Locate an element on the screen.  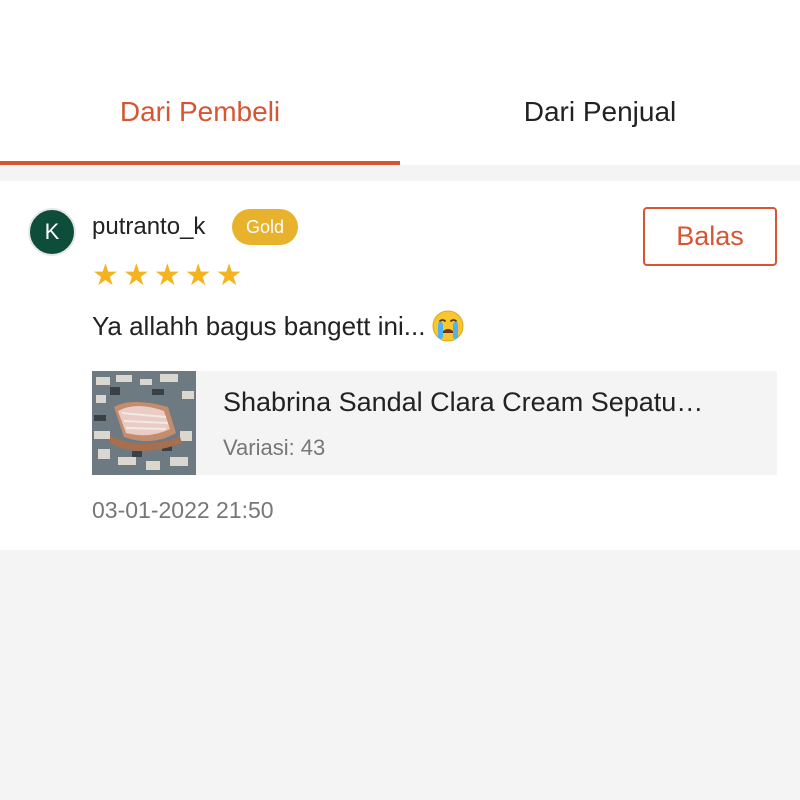
star-rating: ★ ★ ★ ★ ★ is located at coordinates (167, 276).